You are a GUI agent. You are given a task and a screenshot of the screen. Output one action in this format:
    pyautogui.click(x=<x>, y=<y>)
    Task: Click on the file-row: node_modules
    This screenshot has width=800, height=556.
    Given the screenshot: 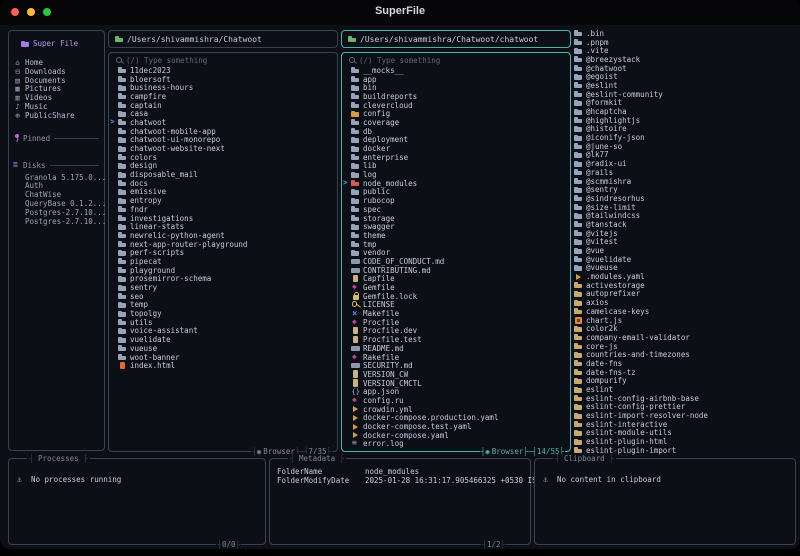 What is the action you would take?
    pyautogui.click(x=456, y=183)
    